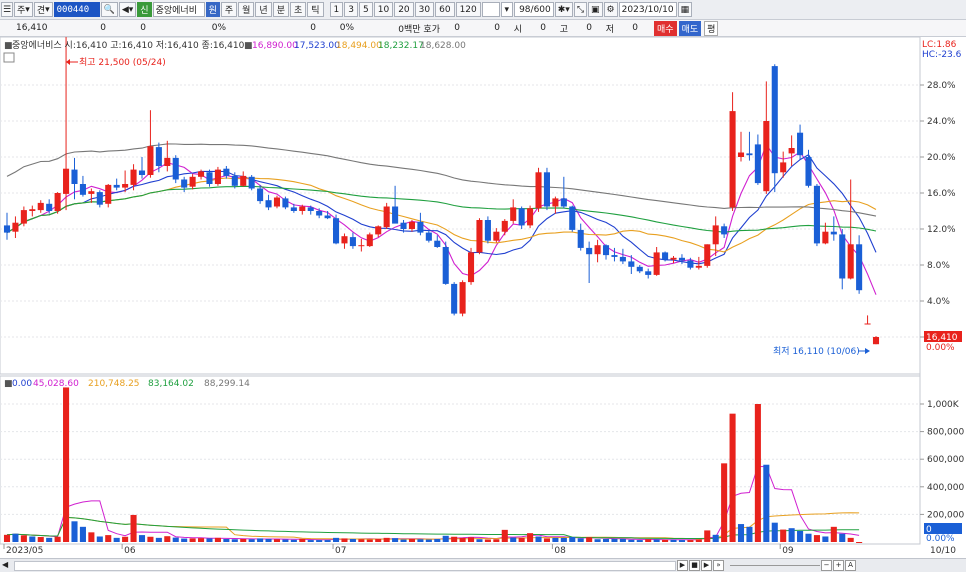  What do you see at coordinates (315, 9) in the screenshot?
I see `tab-tick: 틱` at bounding box center [315, 9].